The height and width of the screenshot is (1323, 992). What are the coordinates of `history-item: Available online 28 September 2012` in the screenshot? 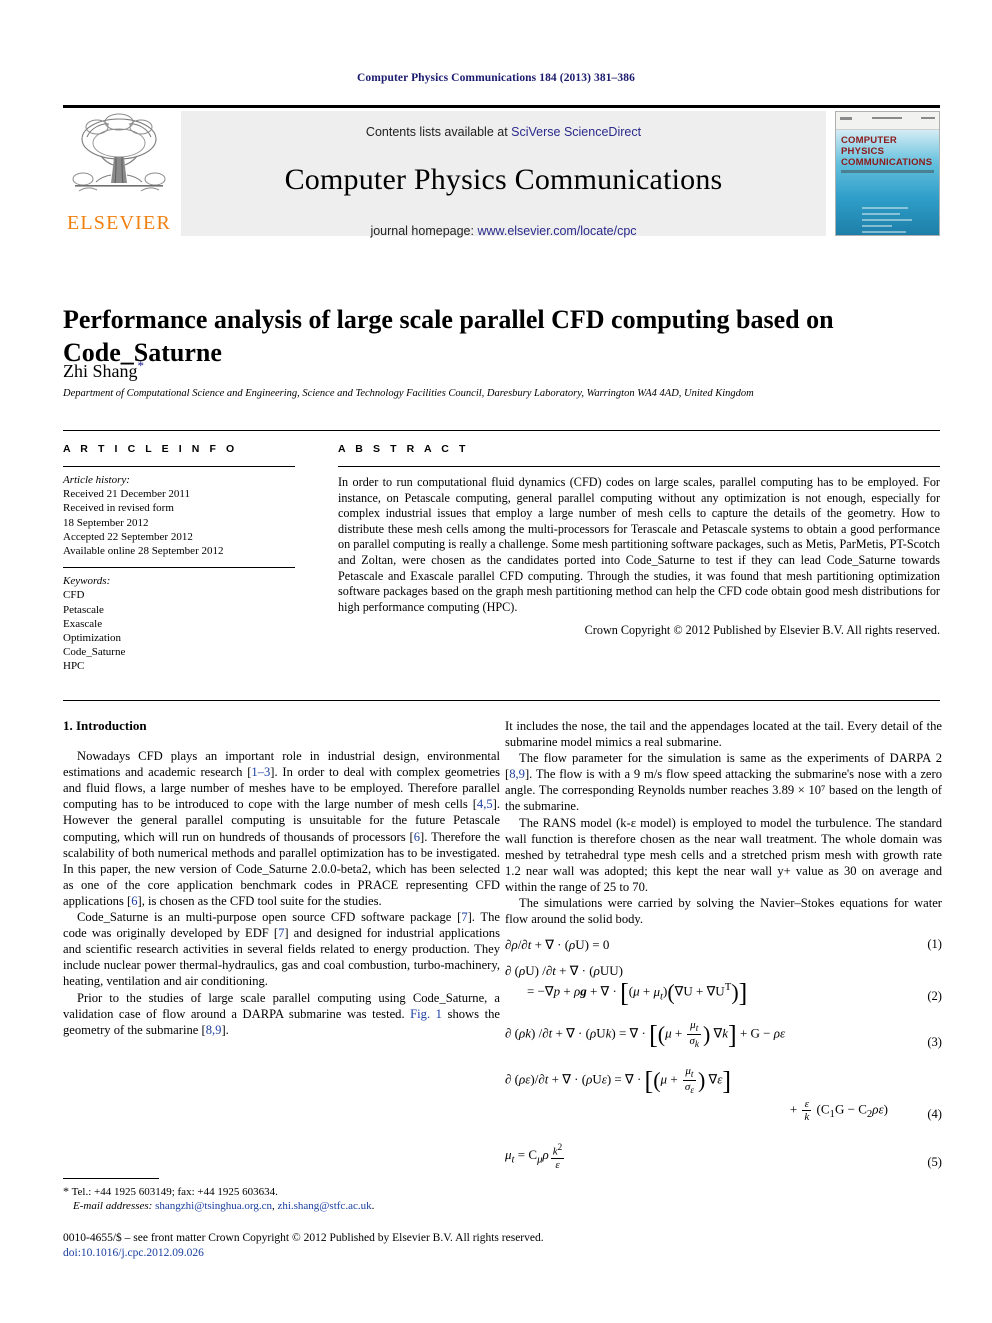 It's located at (143, 551).